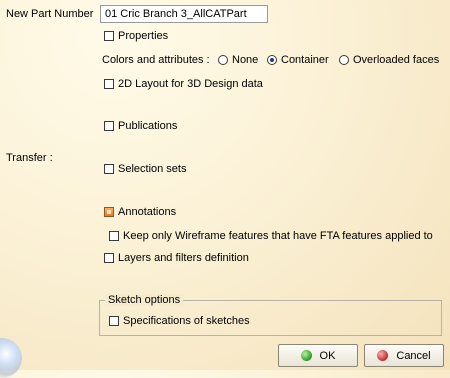 The image size is (450, 378). I want to click on ok-button-label: OK, so click(327, 355).